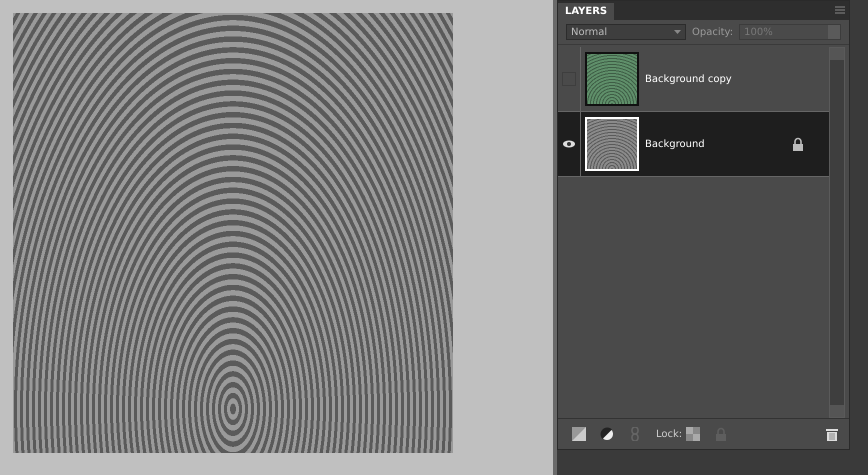  Describe the element at coordinates (669, 434) in the screenshot. I see `lock-label: Lock:` at that location.